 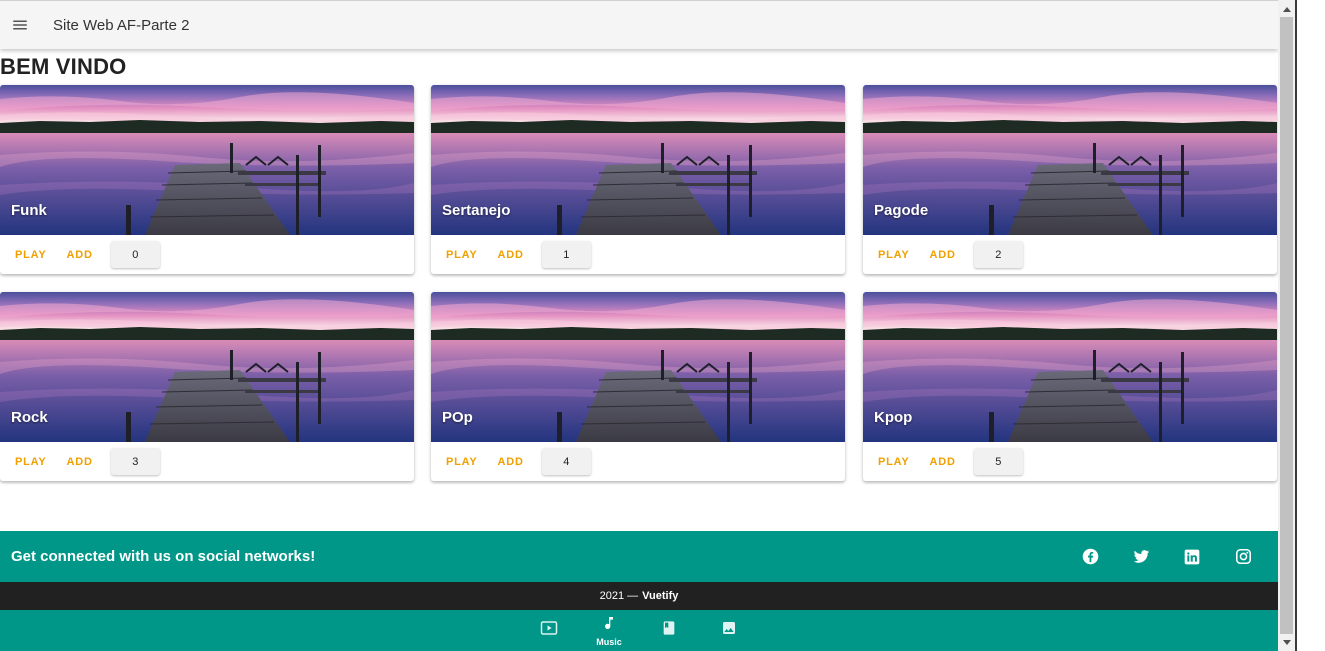 I want to click on window-edge, so click(x=1296, y=325).